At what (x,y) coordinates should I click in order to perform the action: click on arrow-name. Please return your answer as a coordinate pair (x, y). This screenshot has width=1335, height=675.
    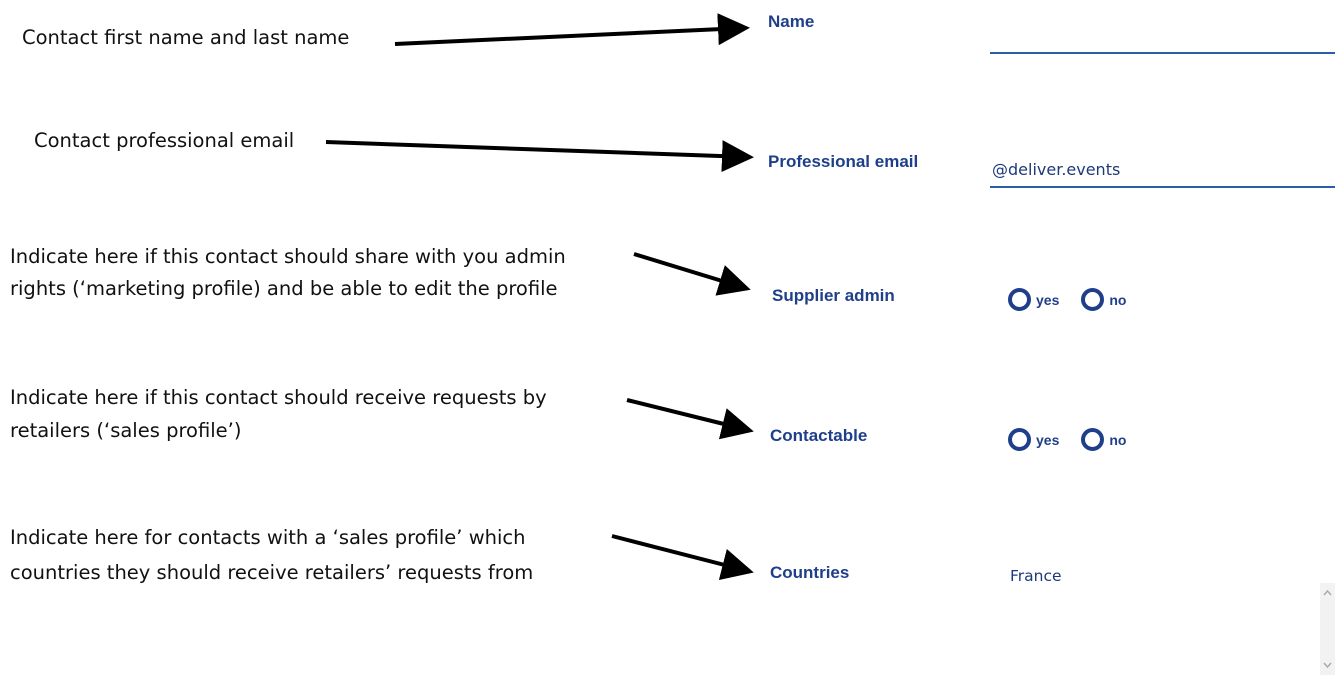
    Looking at the image, I should click on (572, 29).